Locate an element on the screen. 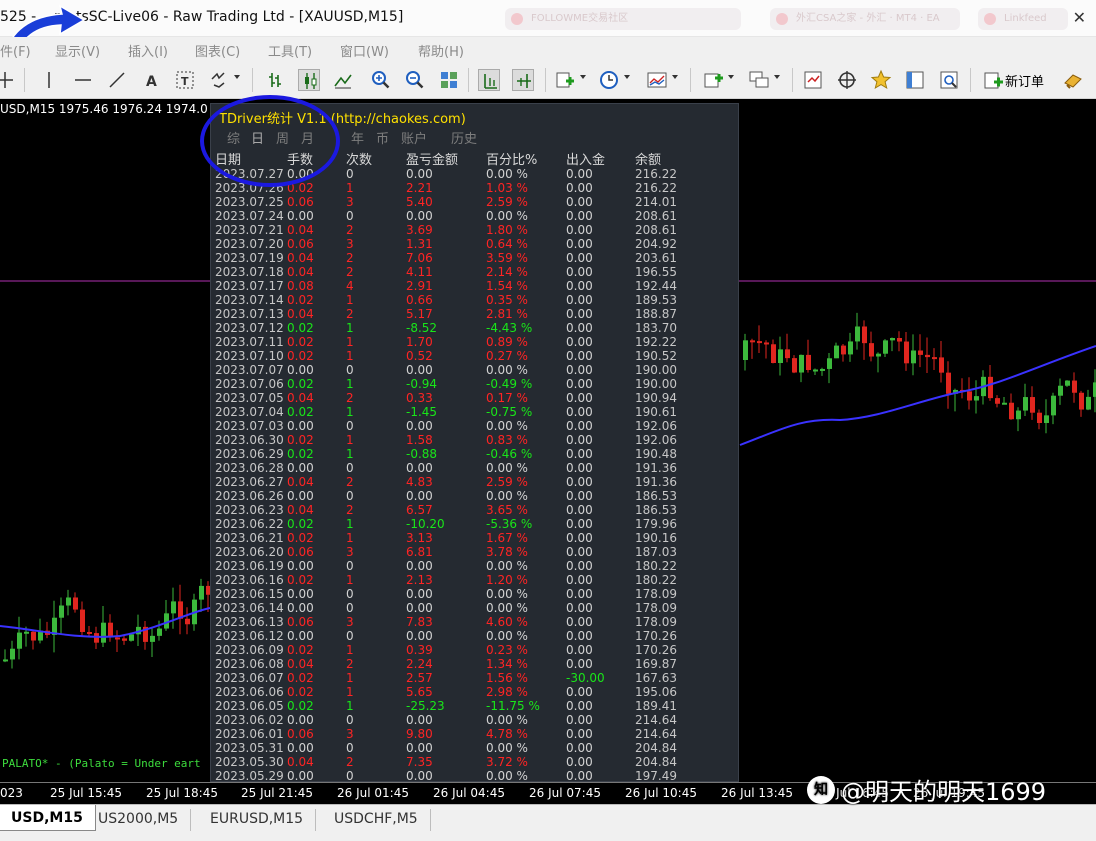 Image resolution: width=1096 pixels, height=841 pixels. indicators-icon is located at coordinates (565, 80).